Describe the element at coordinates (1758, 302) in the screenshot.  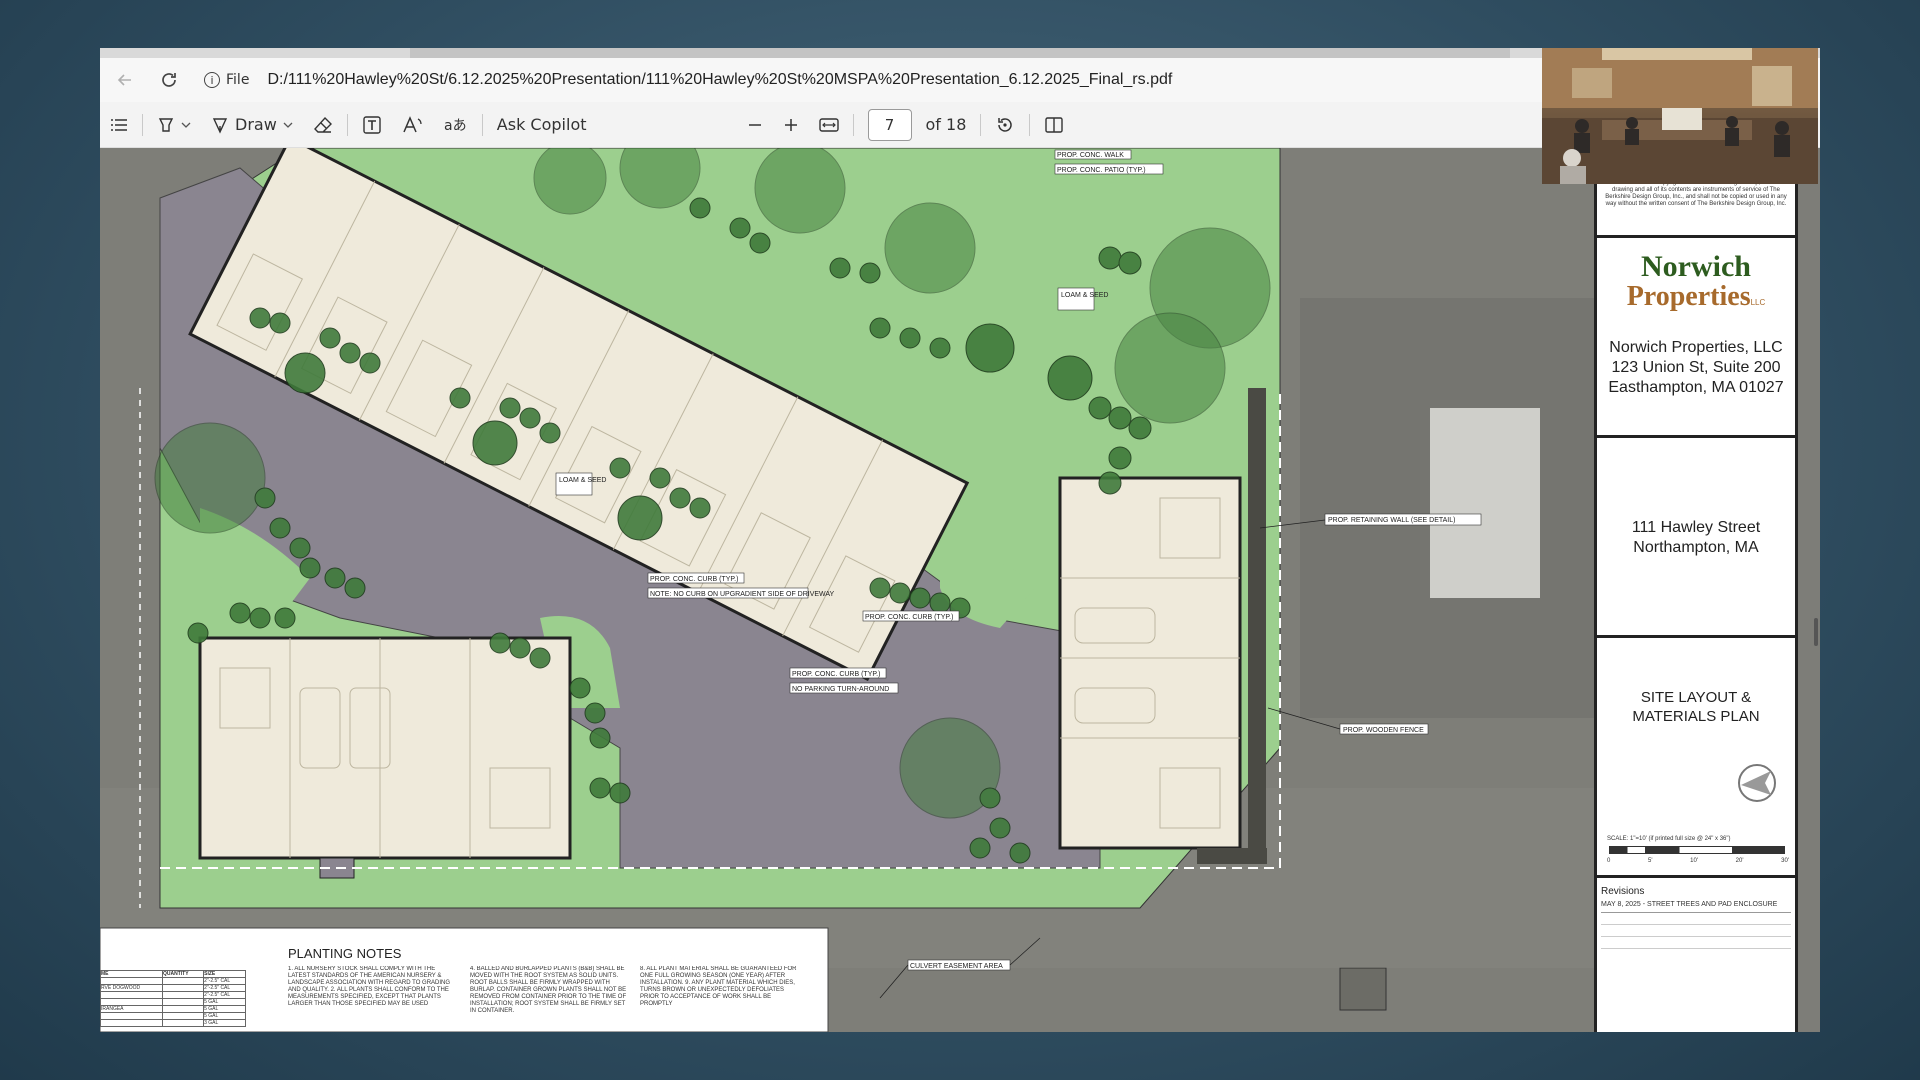
I see `logo-suffix: LLC` at that location.